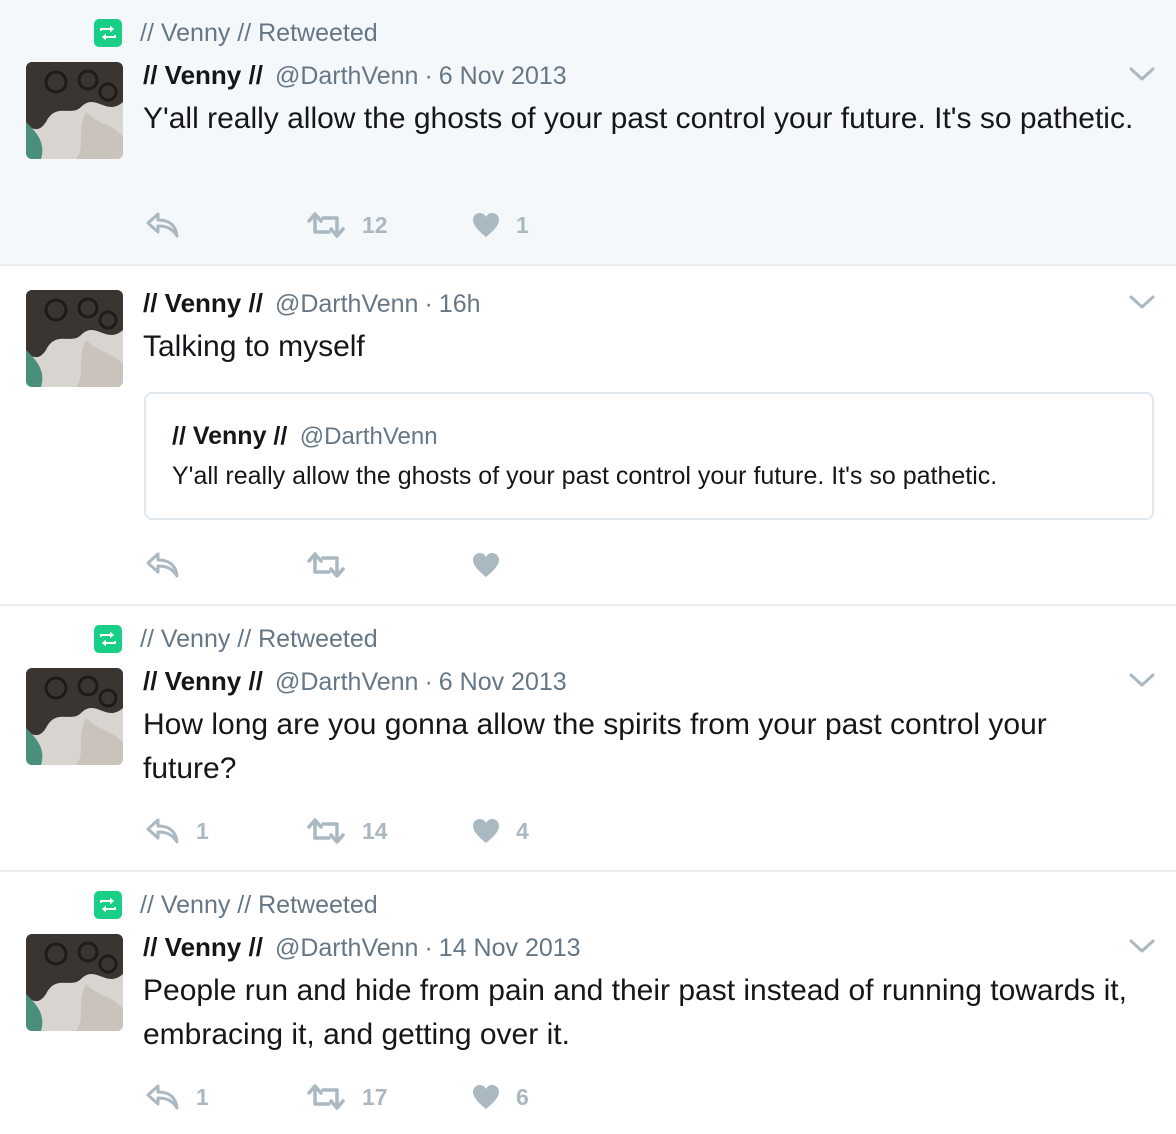  I want to click on like-button: 1, so click(500, 225).